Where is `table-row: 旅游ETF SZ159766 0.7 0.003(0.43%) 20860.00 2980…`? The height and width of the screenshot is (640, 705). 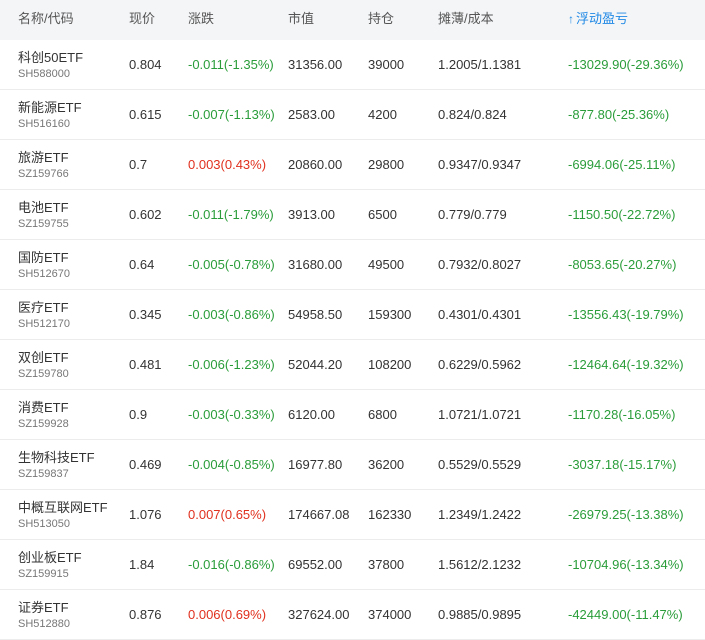 table-row: 旅游ETF SZ159766 0.7 0.003(0.43%) 20860.00 2980… is located at coordinates (352, 165).